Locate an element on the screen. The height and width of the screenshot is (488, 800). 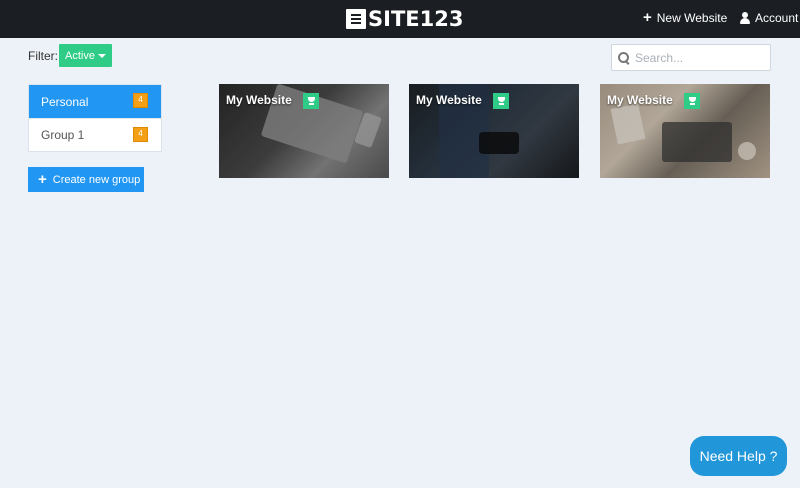
account-link: Account is located at coordinates (769, 18).